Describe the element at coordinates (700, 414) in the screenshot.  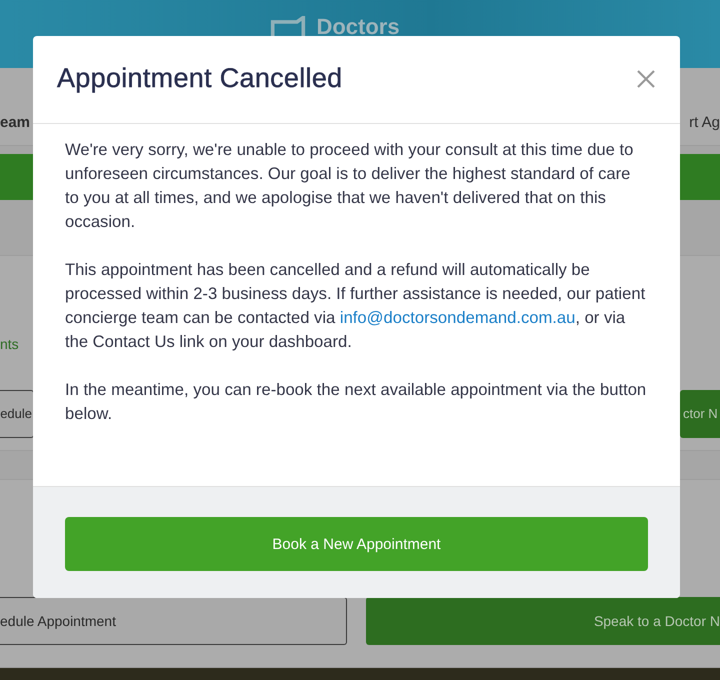
I see `speak-button: ctor N` at that location.